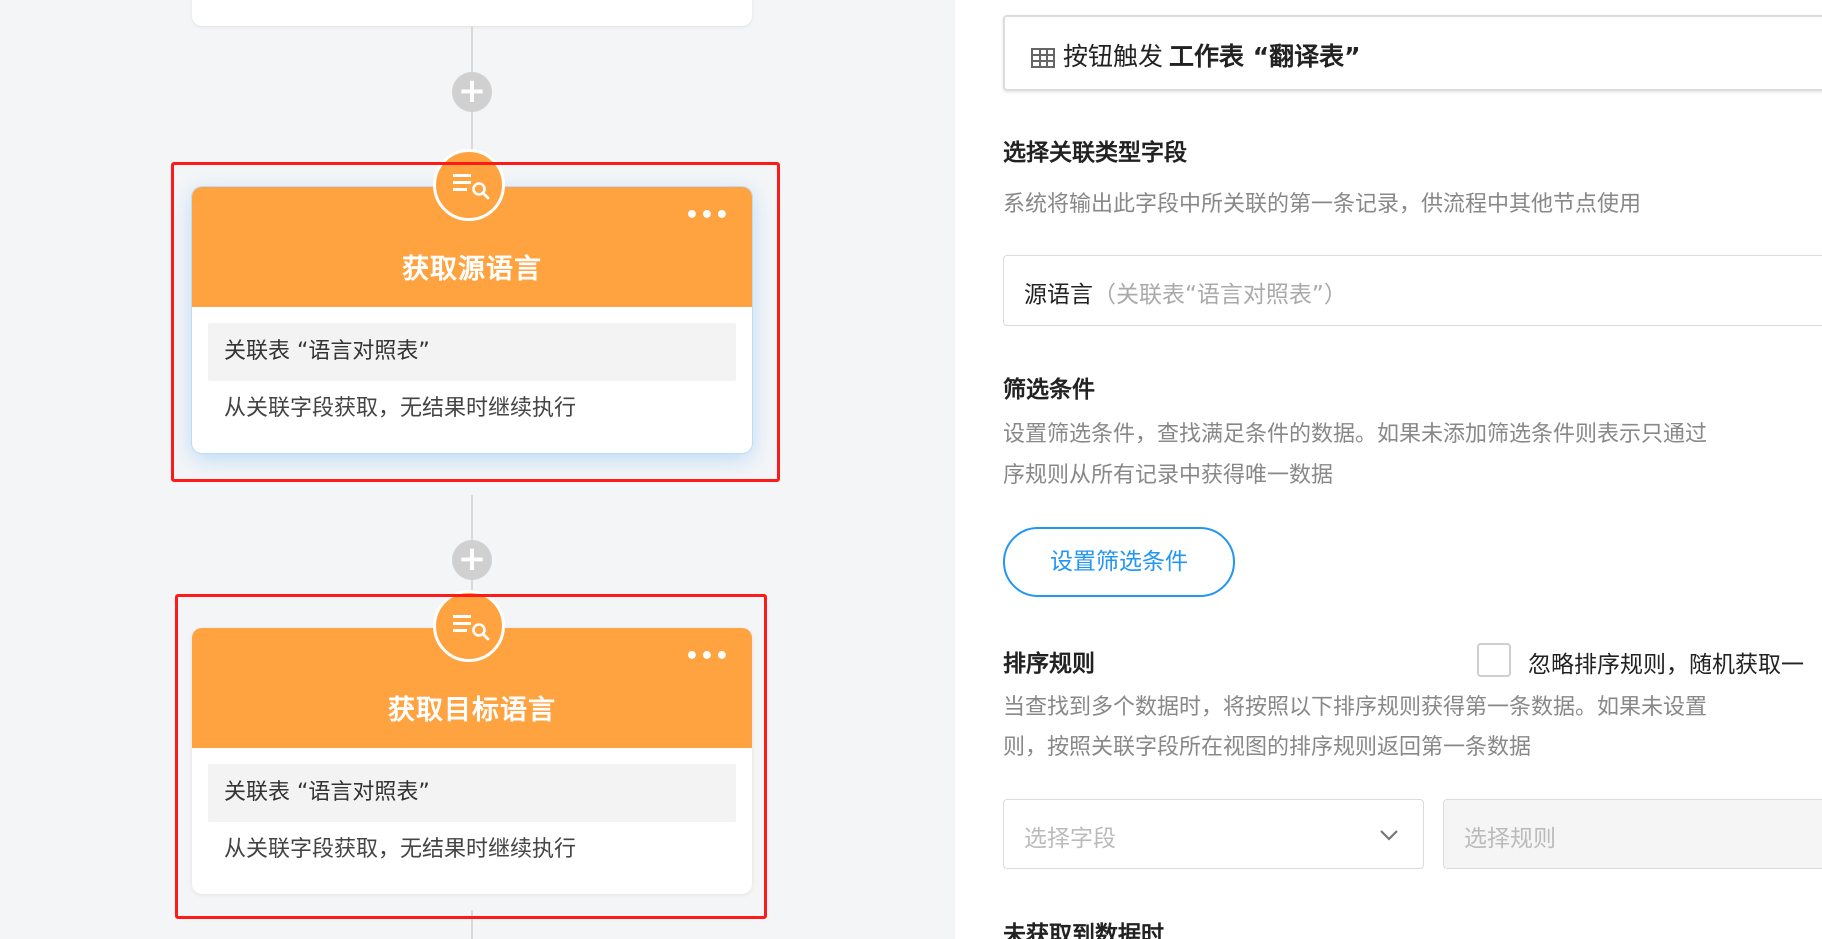  Describe the element at coordinates (1265, 56) in the screenshot. I see `trigger-sheet-name: 工作表 “翻译表”` at that location.